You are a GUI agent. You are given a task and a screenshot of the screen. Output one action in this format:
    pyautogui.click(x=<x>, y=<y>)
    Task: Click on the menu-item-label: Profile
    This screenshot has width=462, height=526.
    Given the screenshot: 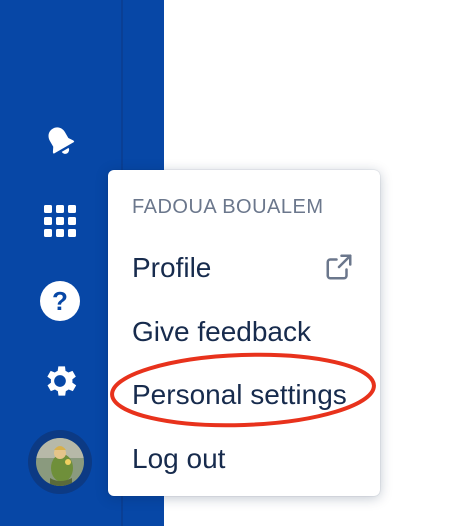 What is the action you would take?
    pyautogui.click(x=172, y=267)
    